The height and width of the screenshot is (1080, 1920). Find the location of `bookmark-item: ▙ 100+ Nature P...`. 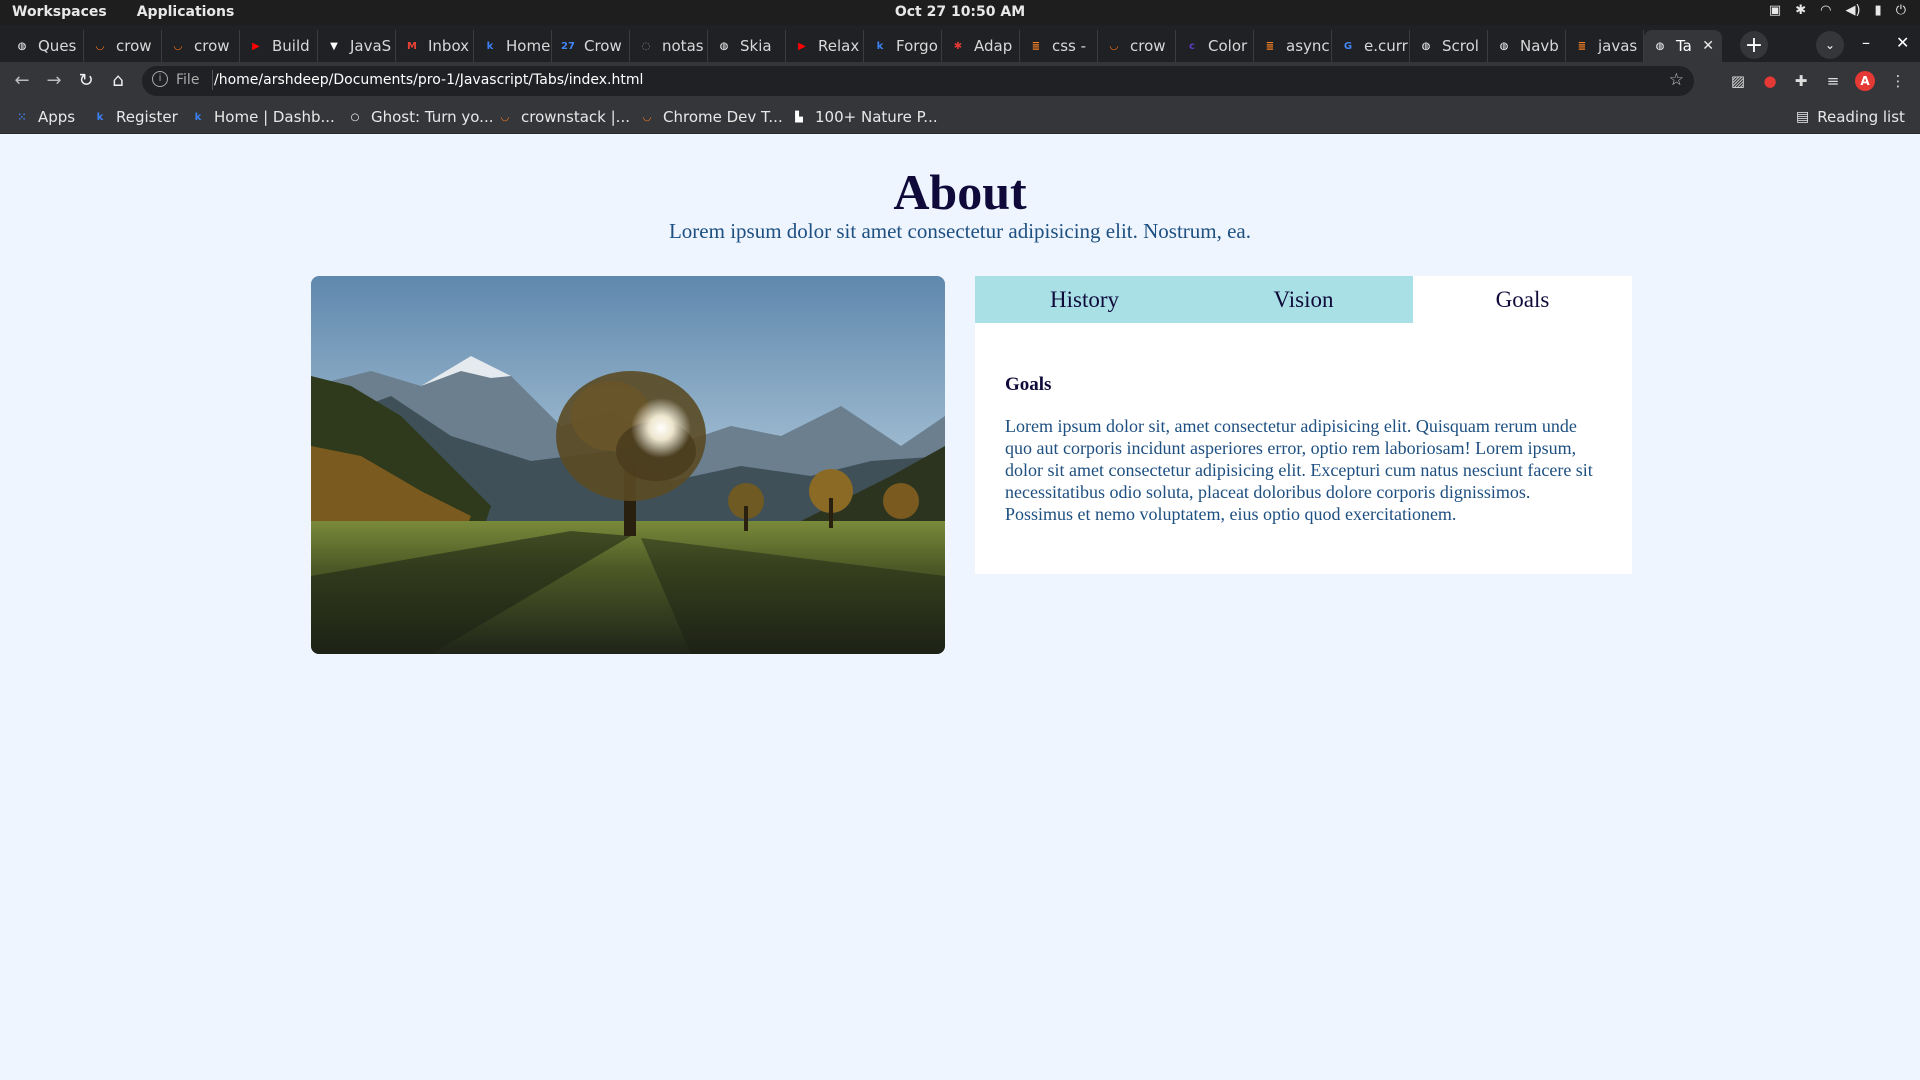

bookmark-item: ▙ 100+ Nature P... is located at coordinates (864, 117).